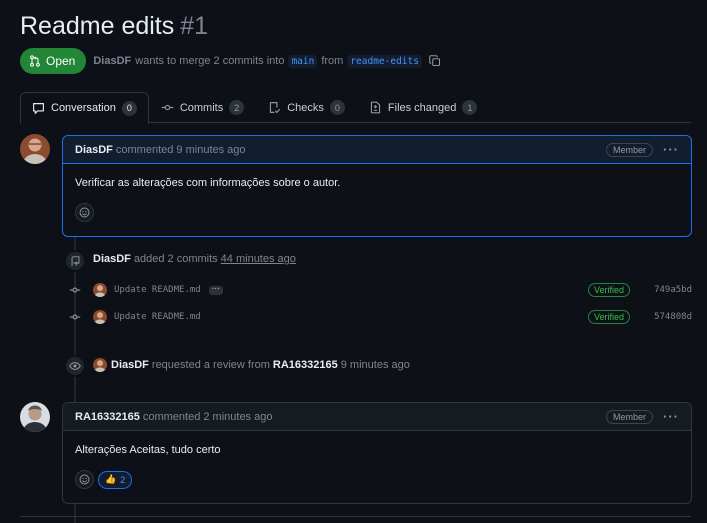 This screenshot has height=523, width=707. What do you see at coordinates (671, 317) in the screenshot?
I see `commit-sha: 574808d` at bounding box center [671, 317].